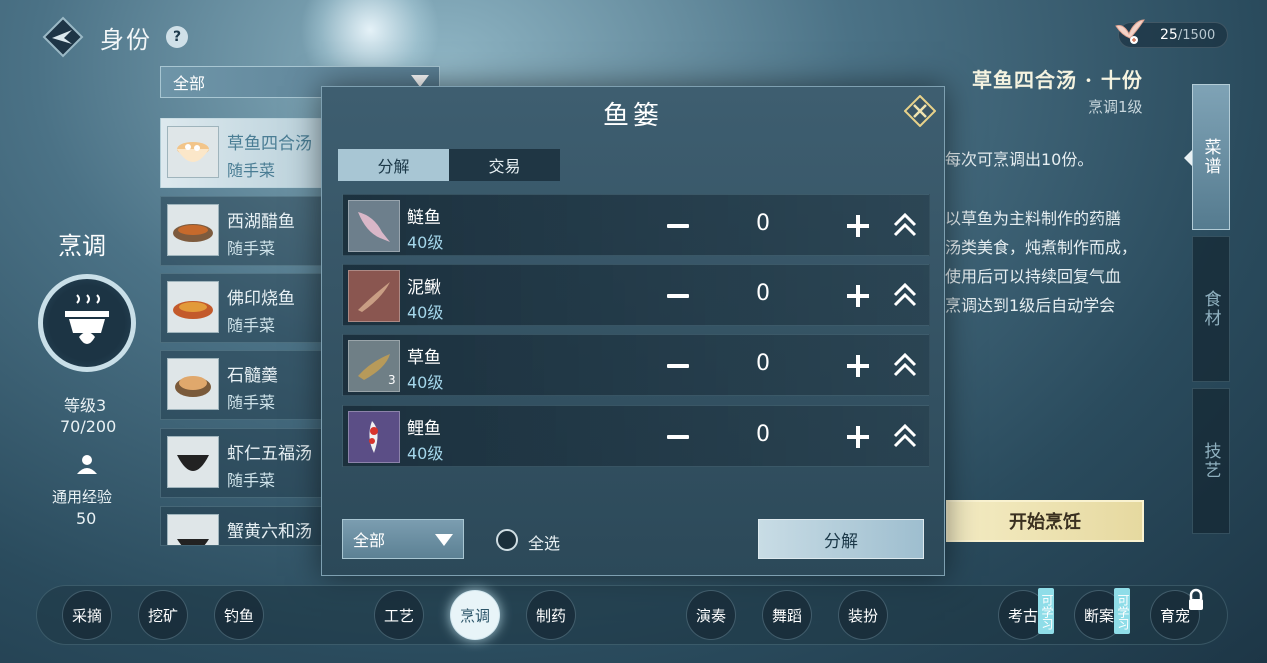 The image size is (1267, 663). Describe the element at coordinates (636, 365) in the screenshot. I see `fish-row: 3 草鱼 40级 0` at that location.